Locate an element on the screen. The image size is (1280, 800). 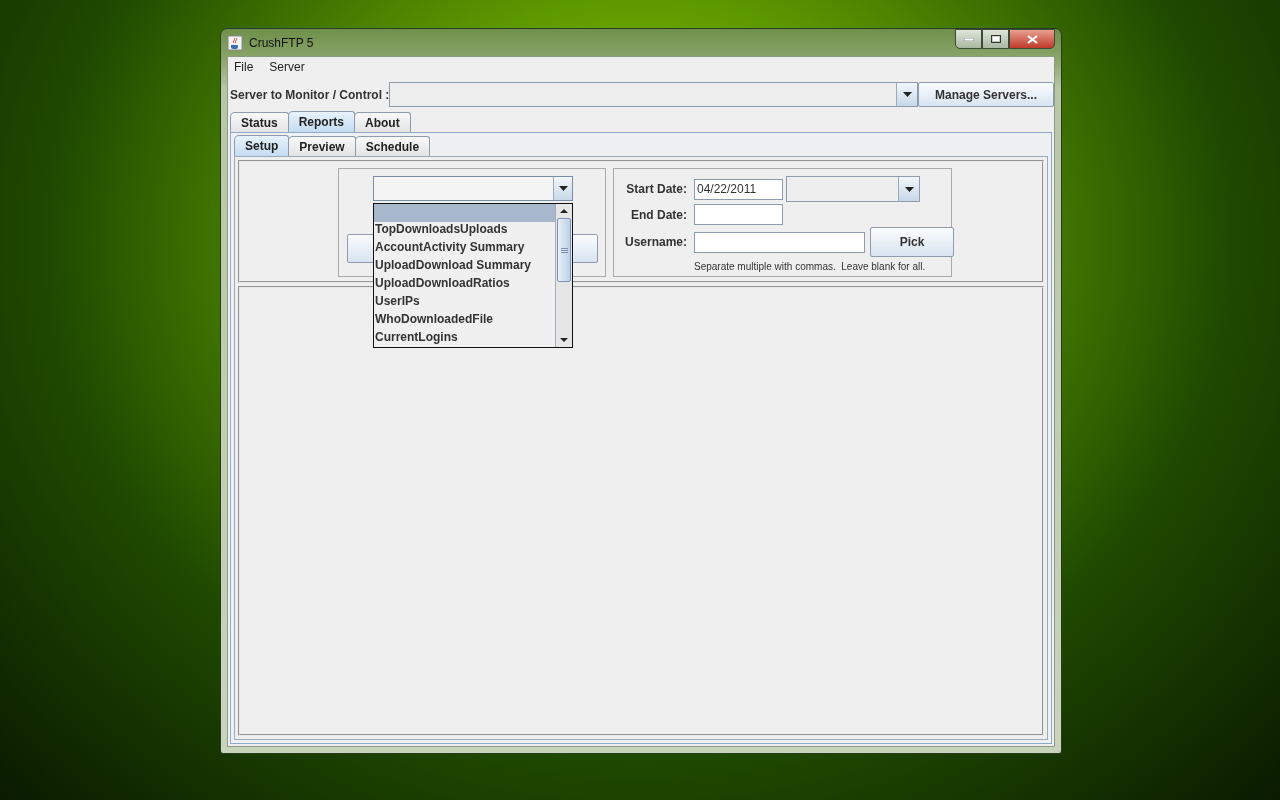
tab: Setup is located at coordinates (262, 145).